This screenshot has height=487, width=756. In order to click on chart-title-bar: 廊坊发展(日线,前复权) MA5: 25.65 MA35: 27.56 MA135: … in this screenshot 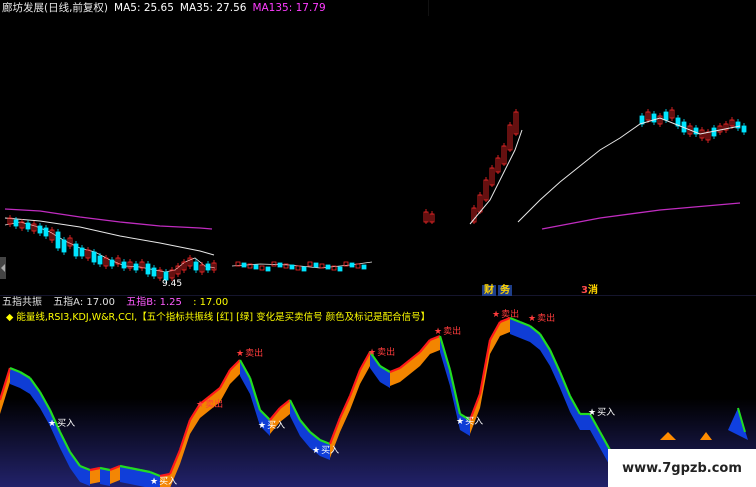, I will do `click(214, 8)`.